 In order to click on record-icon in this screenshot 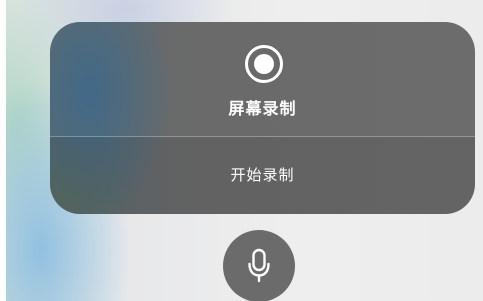, I will do `click(264, 64)`.